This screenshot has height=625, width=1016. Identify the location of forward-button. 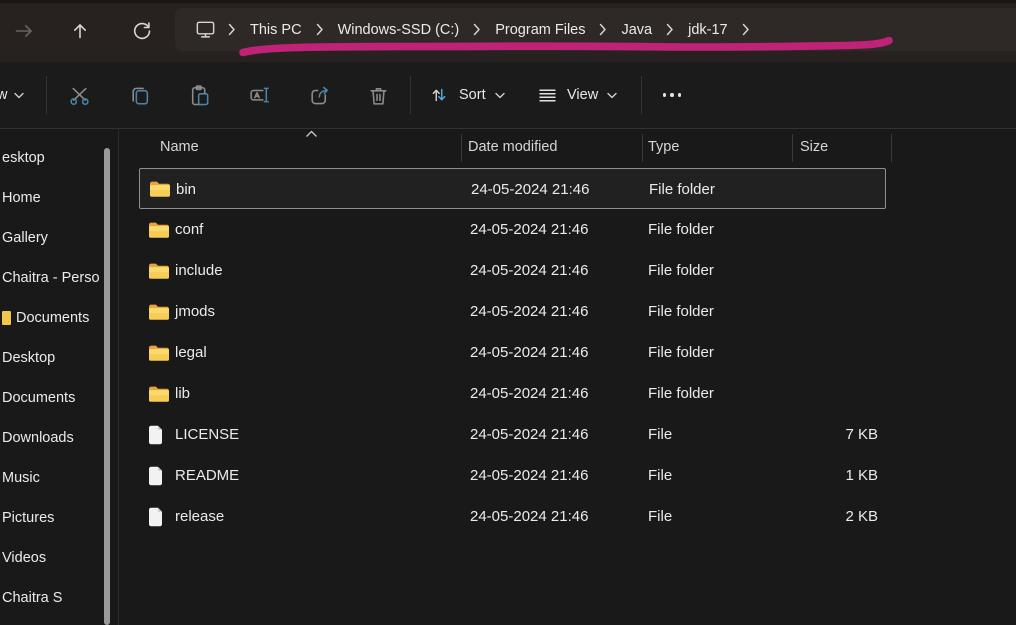
(24, 31).